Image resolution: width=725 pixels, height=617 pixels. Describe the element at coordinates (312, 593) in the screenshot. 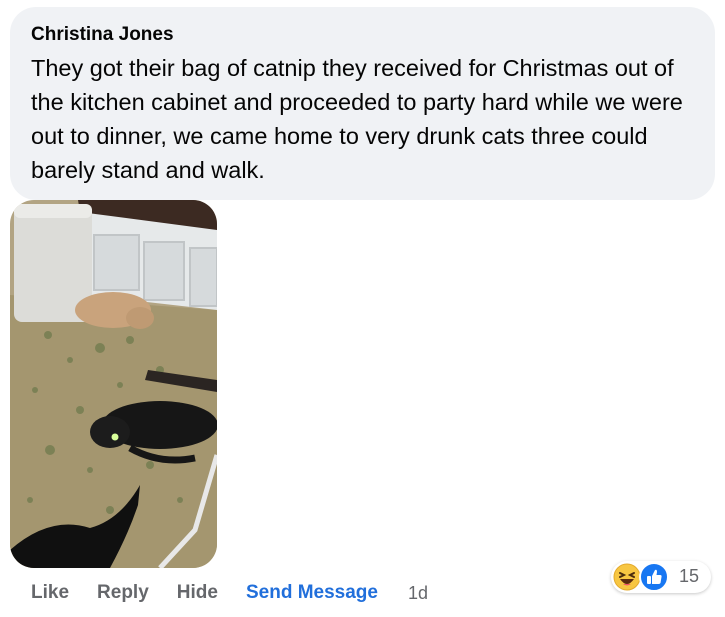

I see `send-message-button: Send Message` at that location.